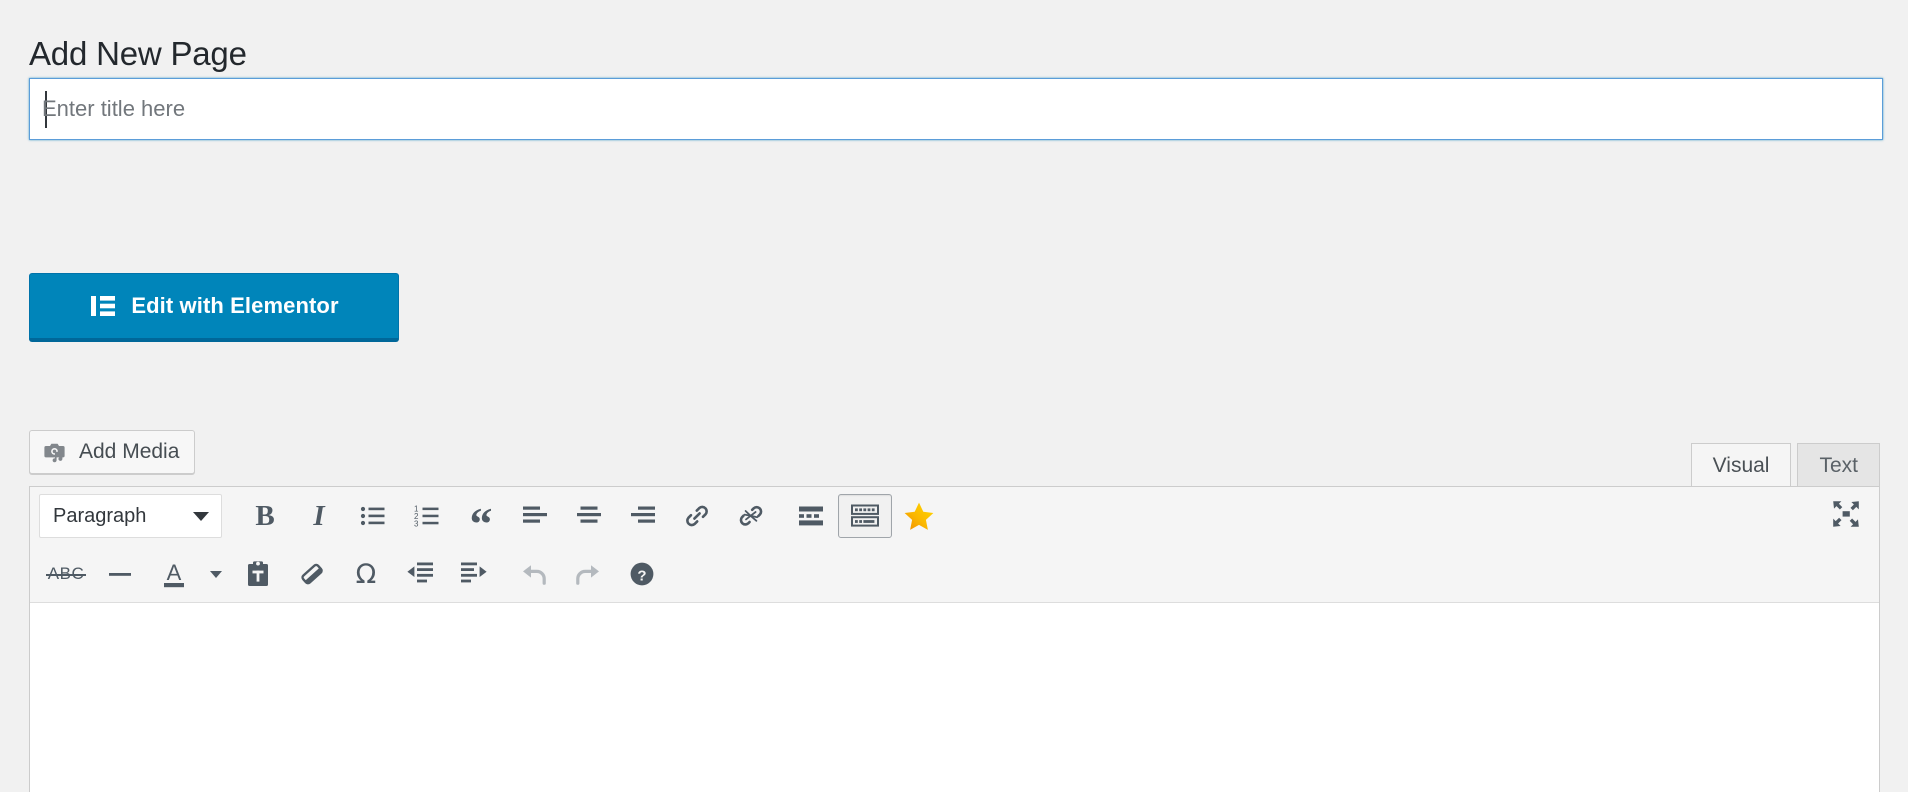 This screenshot has height=792, width=1908. I want to click on add-media-button: Add Media, so click(112, 452).